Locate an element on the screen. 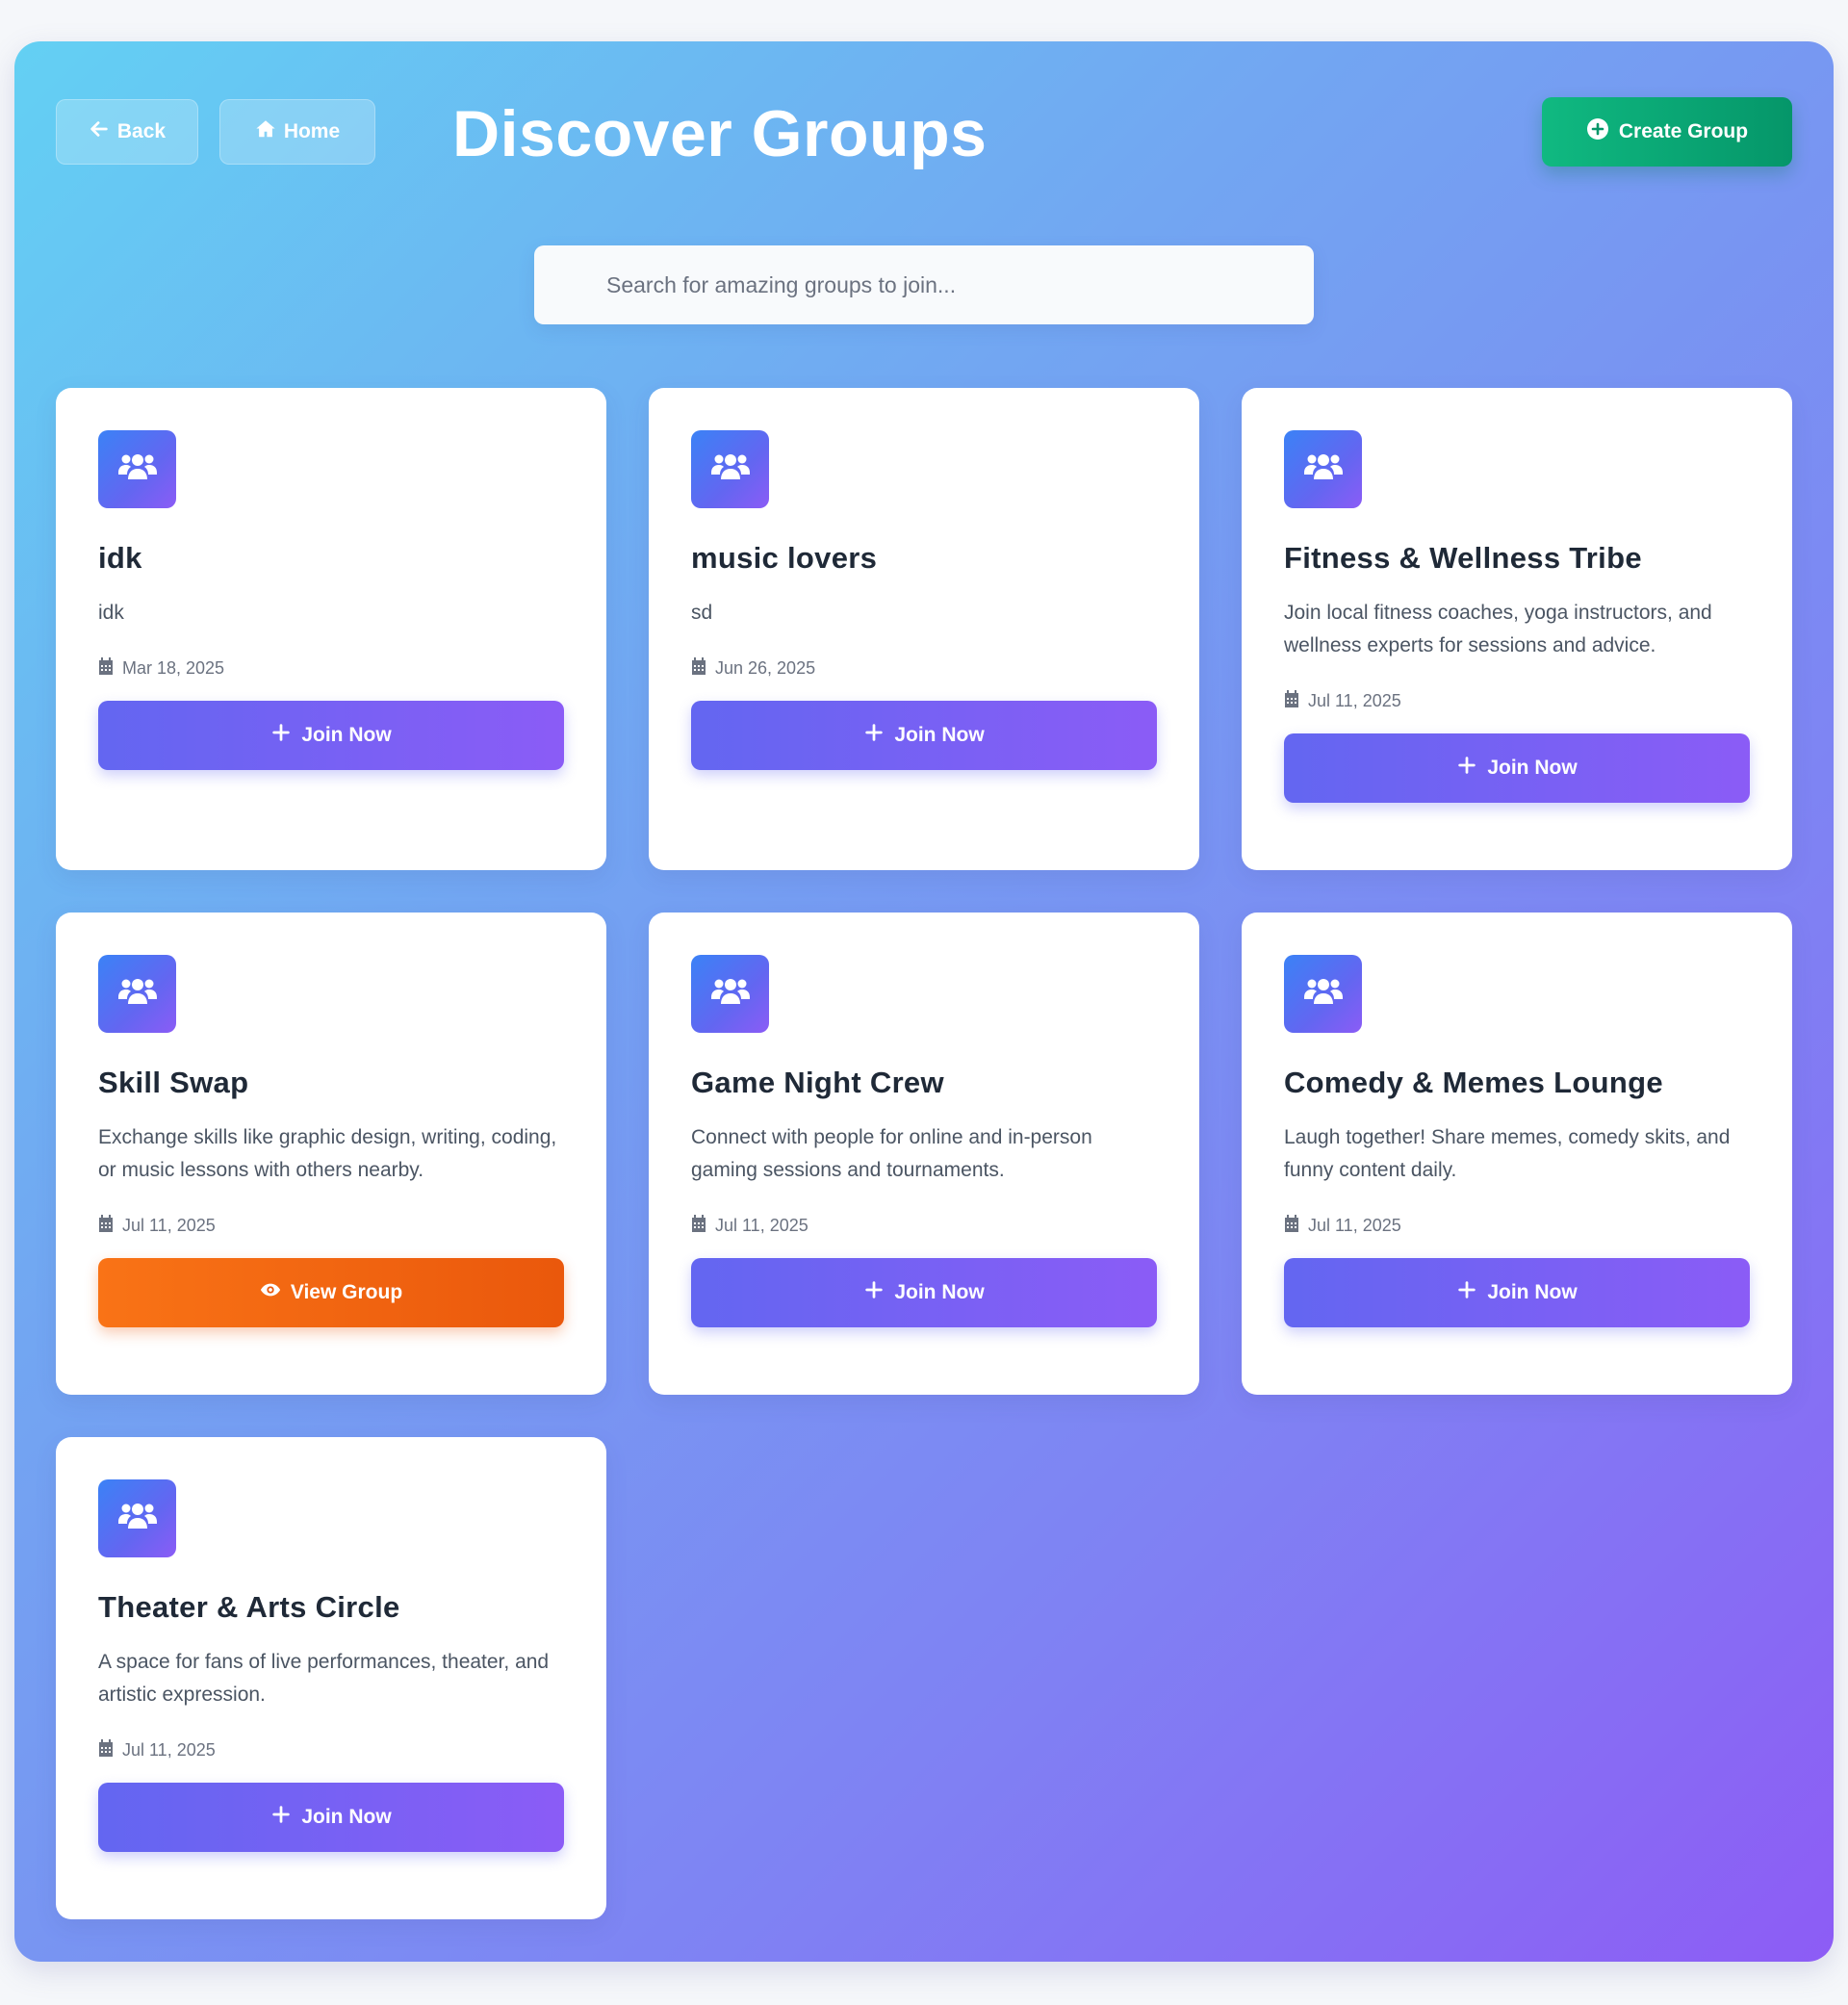 Image resolution: width=1848 pixels, height=2005 pixels. create-group-button: Create Group is located at coordinates (1667, 132).